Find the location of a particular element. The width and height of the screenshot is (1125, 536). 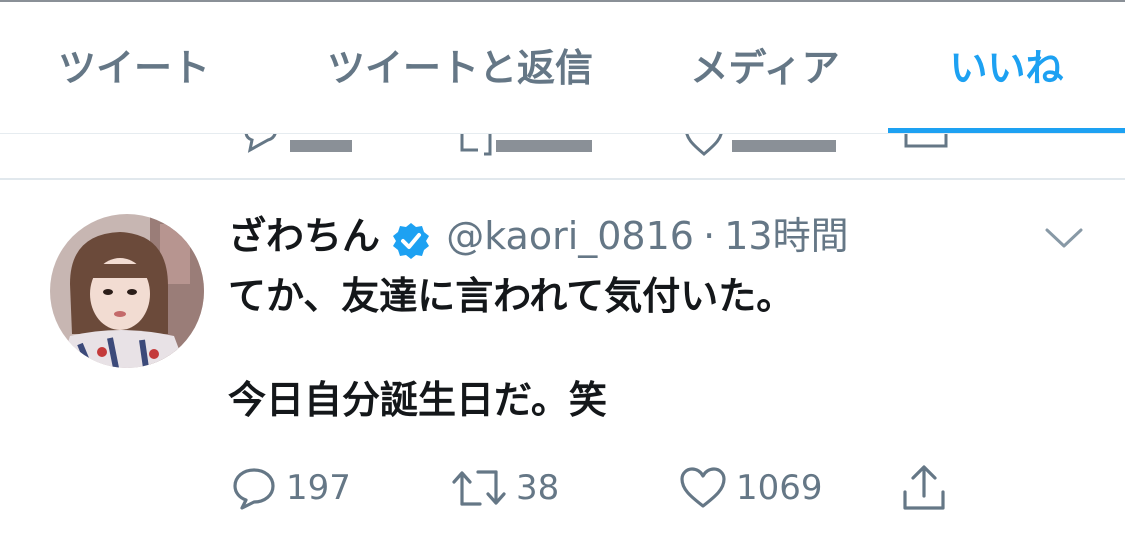

tweet-timestamp: 13時間 is located at coordinates (786, 236).